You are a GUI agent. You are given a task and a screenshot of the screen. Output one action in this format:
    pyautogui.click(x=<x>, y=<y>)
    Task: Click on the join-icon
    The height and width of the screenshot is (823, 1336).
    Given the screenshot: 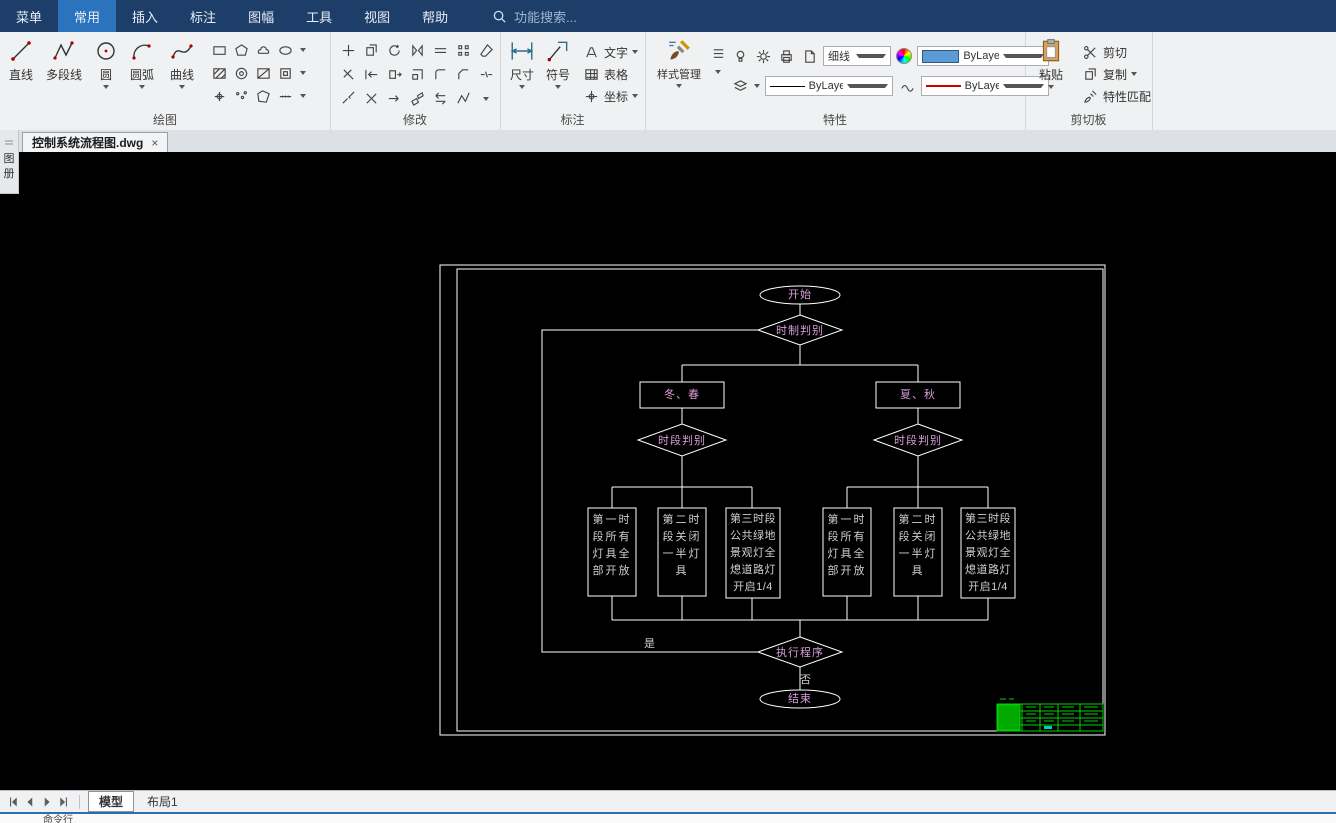 What is the action you would take?
    pyautogui.click(x=348, y=99)
    